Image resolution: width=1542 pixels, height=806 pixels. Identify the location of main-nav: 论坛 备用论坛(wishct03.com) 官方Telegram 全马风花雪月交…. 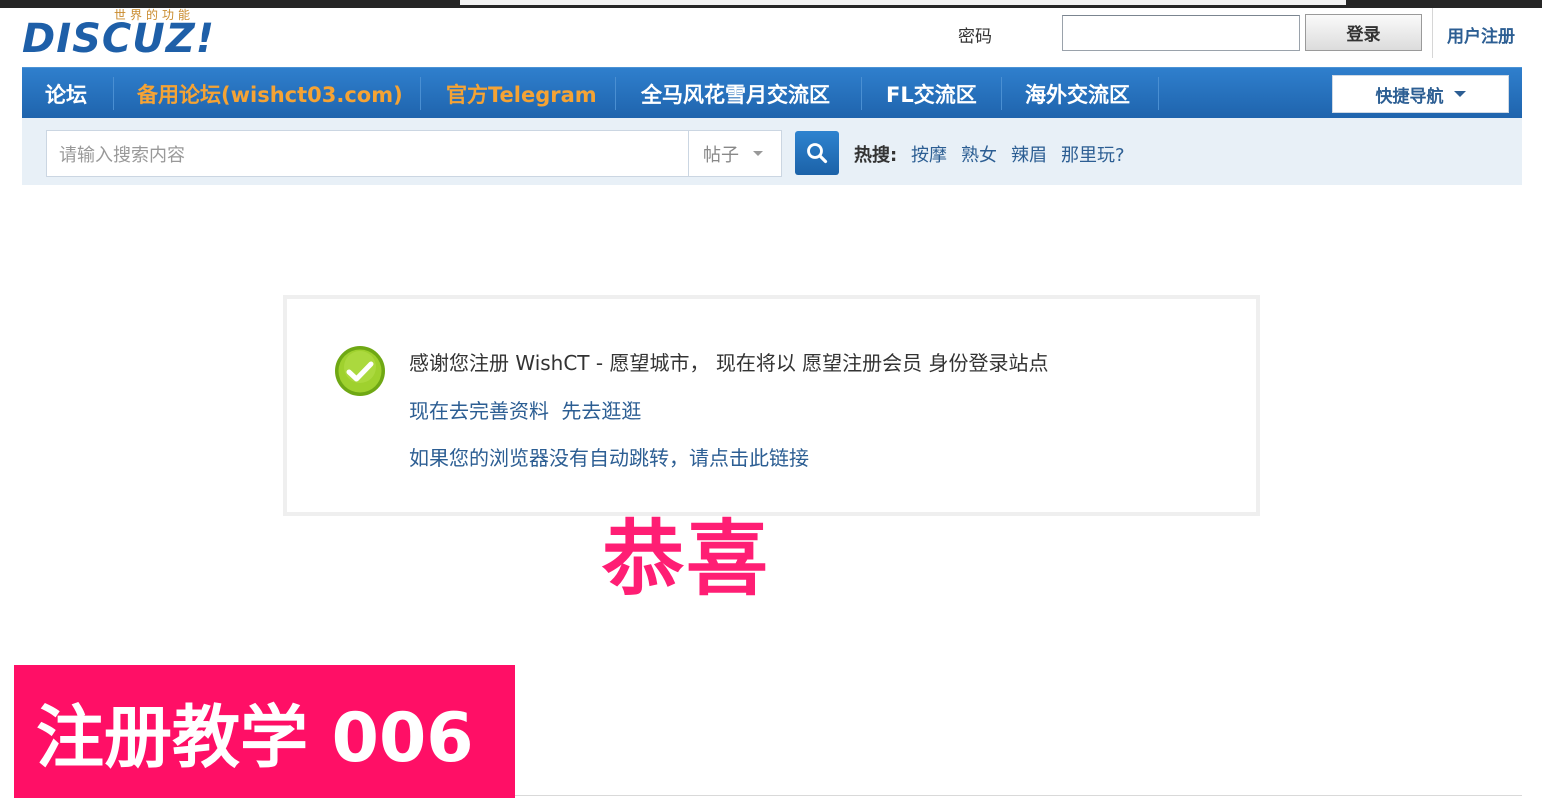
(772, 92).